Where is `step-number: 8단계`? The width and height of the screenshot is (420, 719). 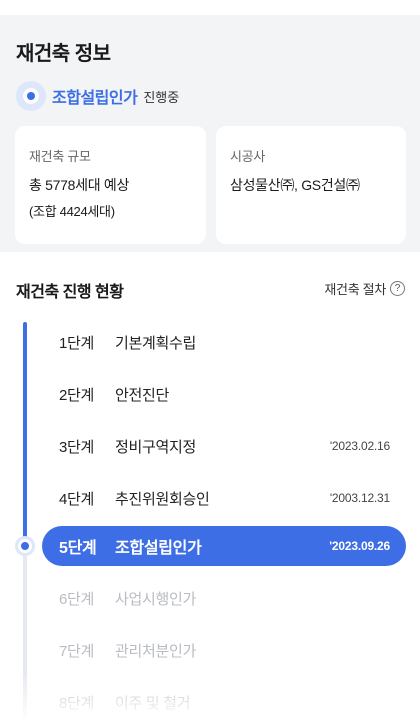 step-number: 8단계 is located at coordinates (77, 703).